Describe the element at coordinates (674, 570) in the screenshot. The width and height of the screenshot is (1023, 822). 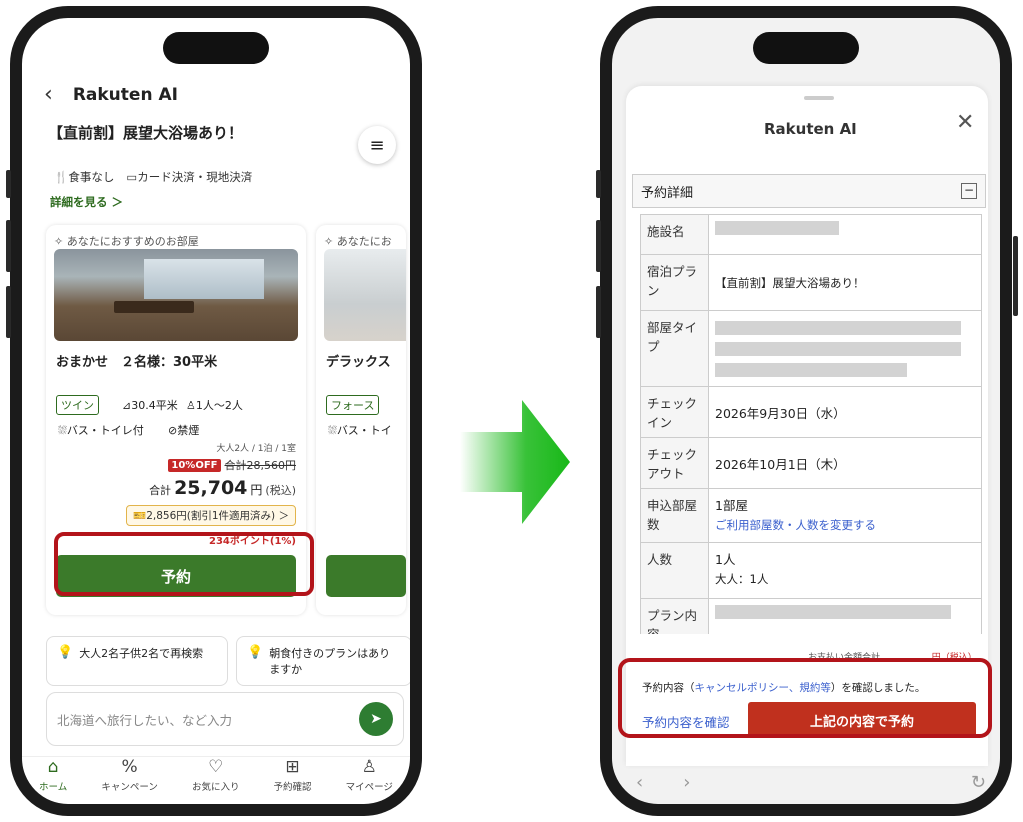
I see `row-label: 人数` at that location.